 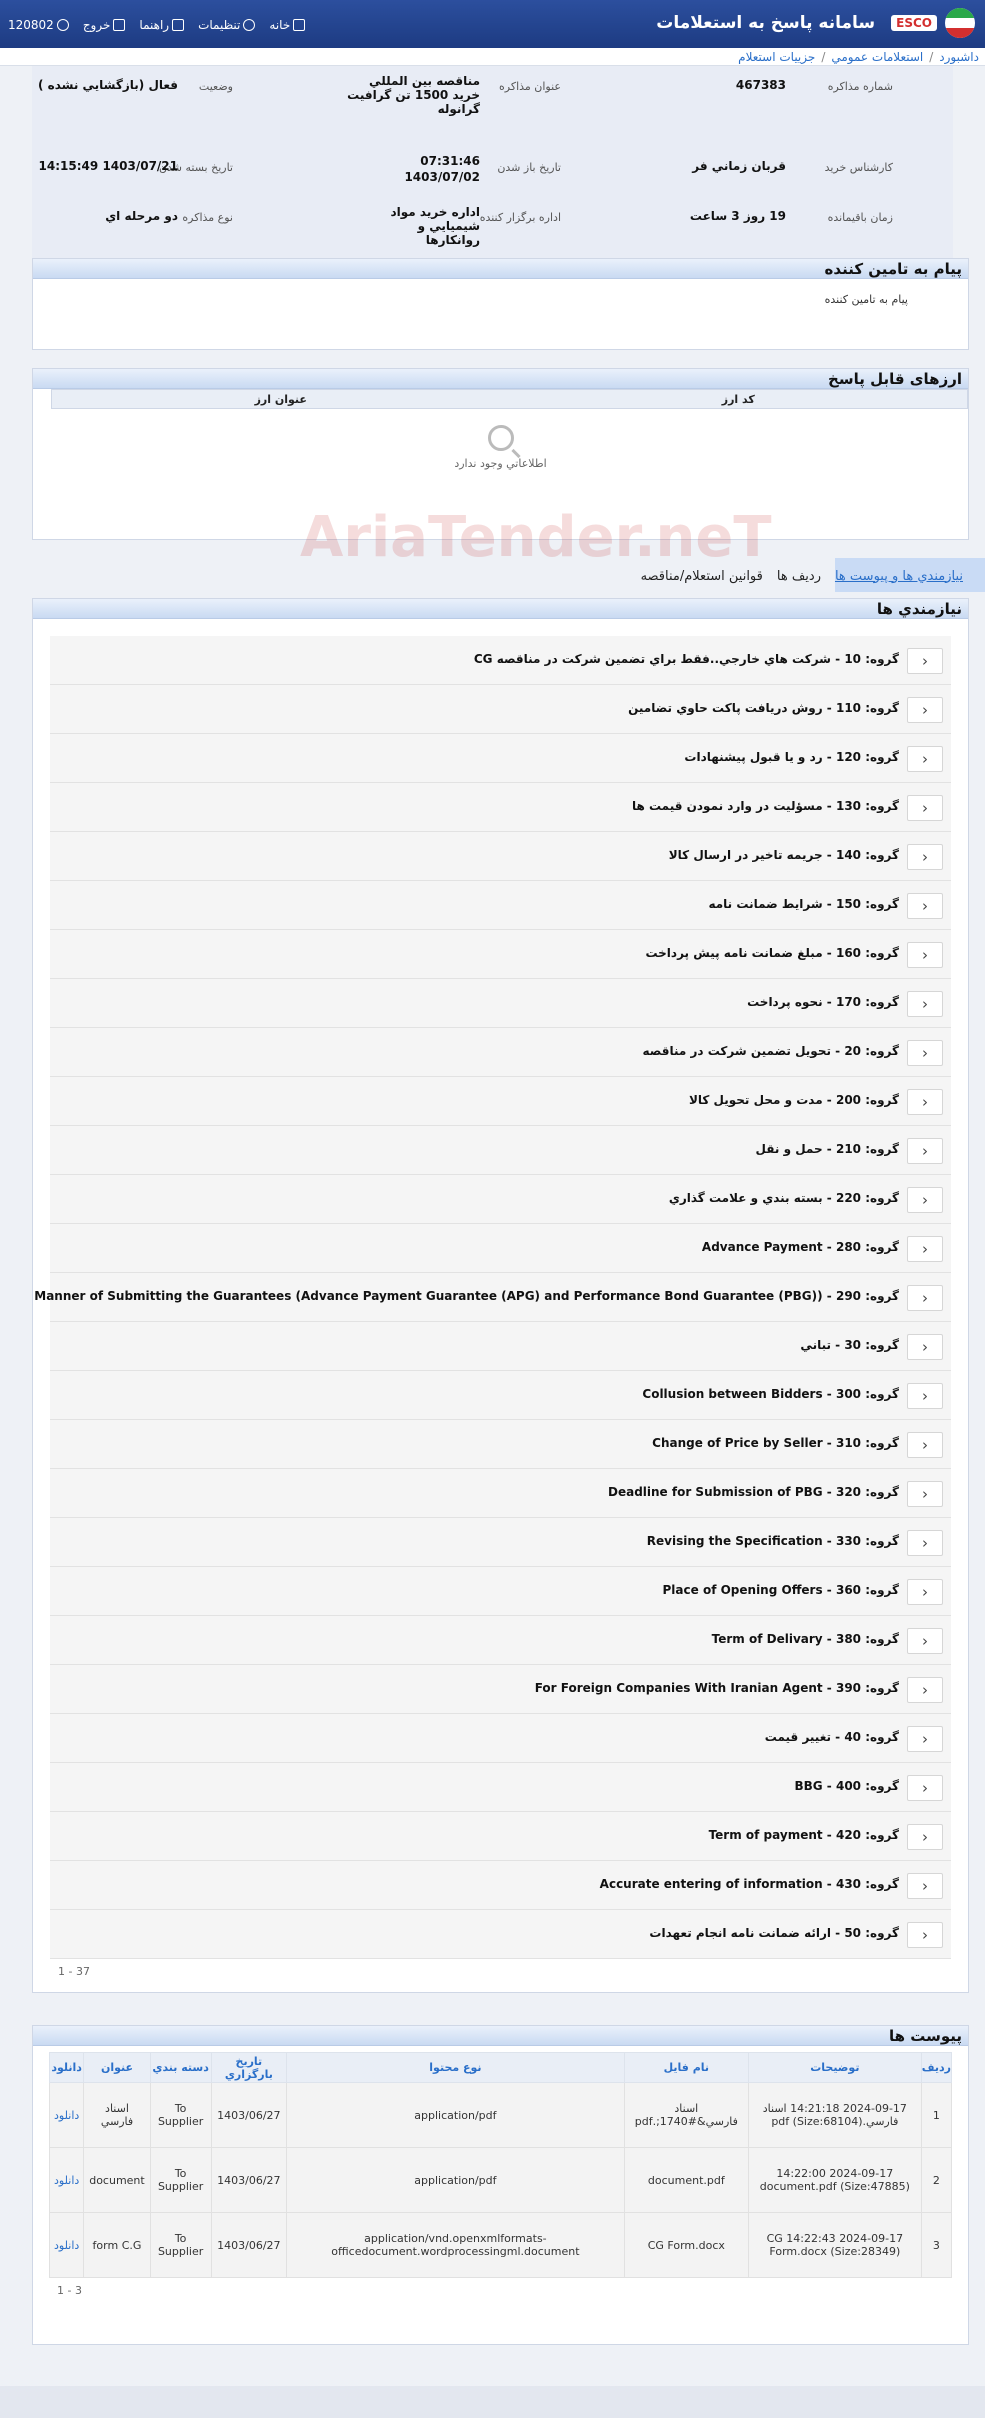 I want to click on type-label: نوع مذاکره, so click(x=207, y=217).